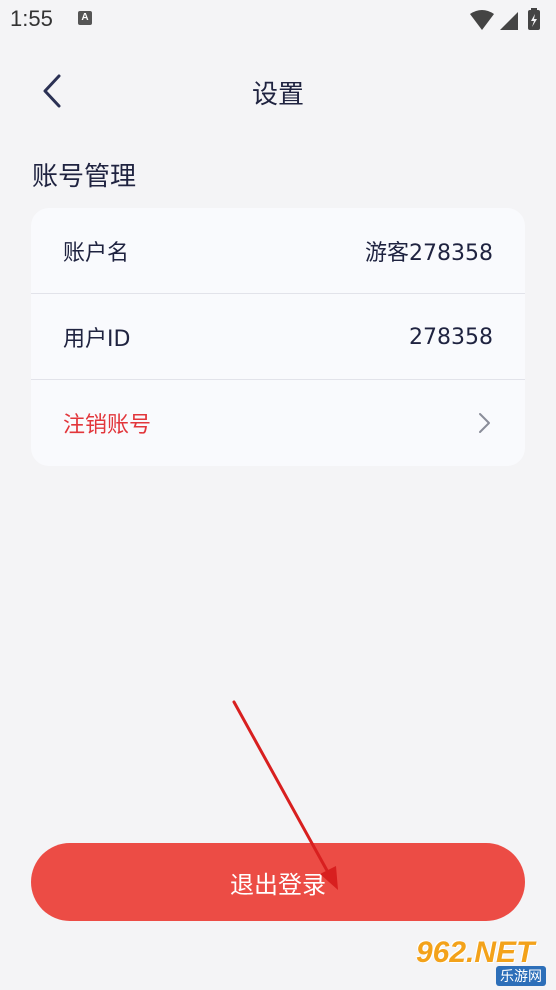 The width and height of the screenshot is (556, 990). What do you see at coordinates (278, 423) in the screenshot?
I see `delete-account-row: 注销账号` at bounding box center [278, 423].